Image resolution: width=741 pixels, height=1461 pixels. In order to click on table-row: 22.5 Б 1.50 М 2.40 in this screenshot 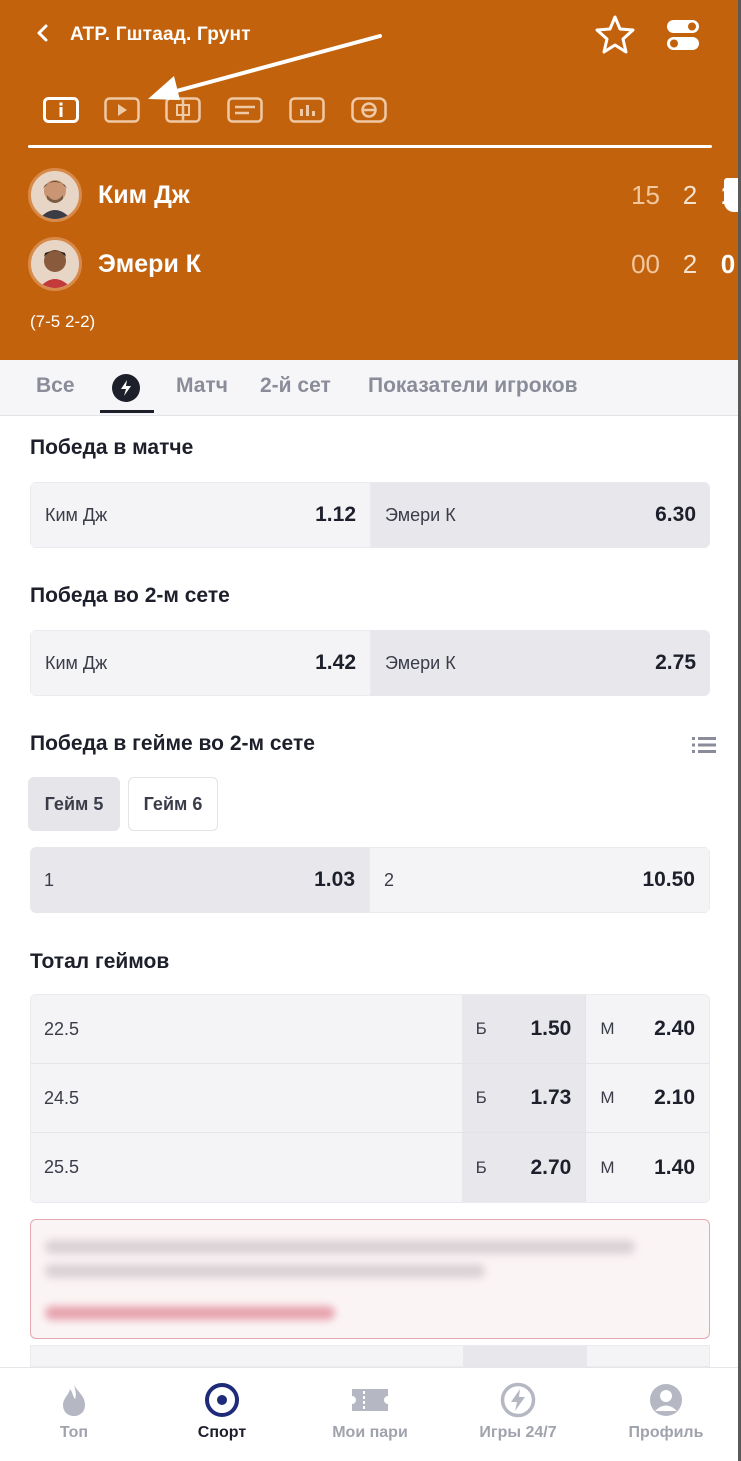, I will do `click(370, 1029)`.